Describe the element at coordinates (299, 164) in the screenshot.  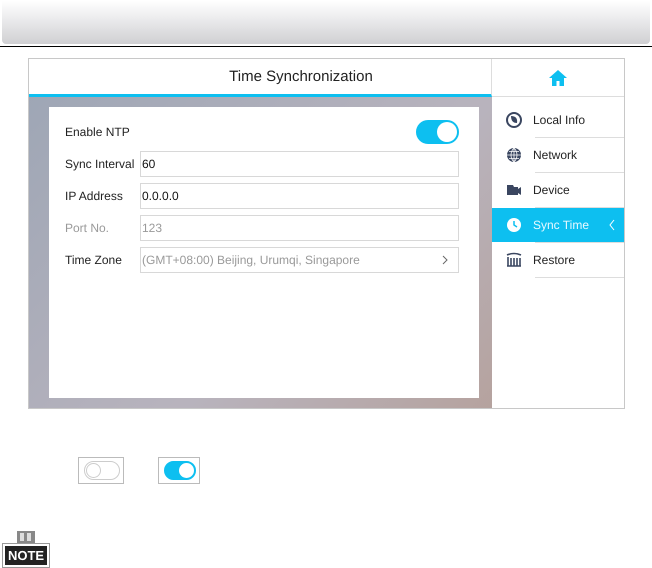
I see `input-field: 60` at that location.